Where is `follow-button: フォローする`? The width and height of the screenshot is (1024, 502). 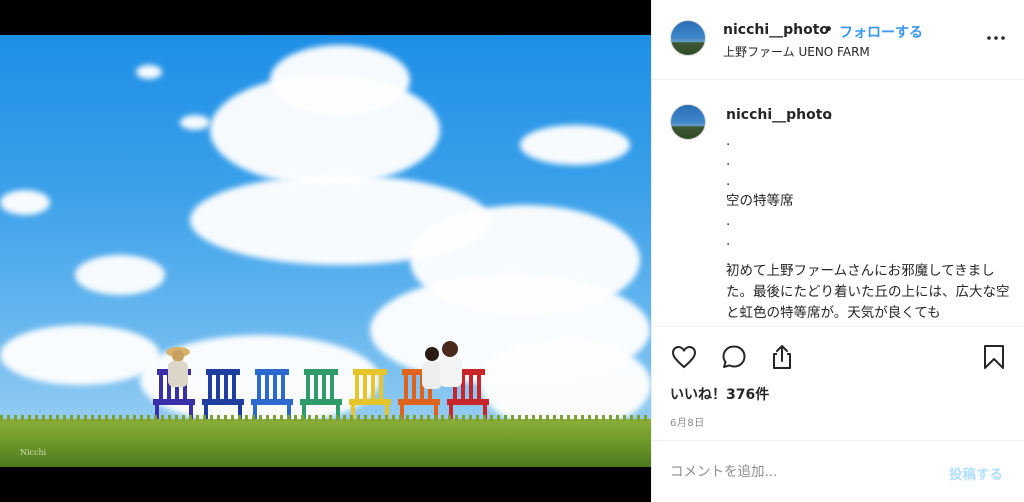 follow-button: フォローする is located at coordinates (881, 32).